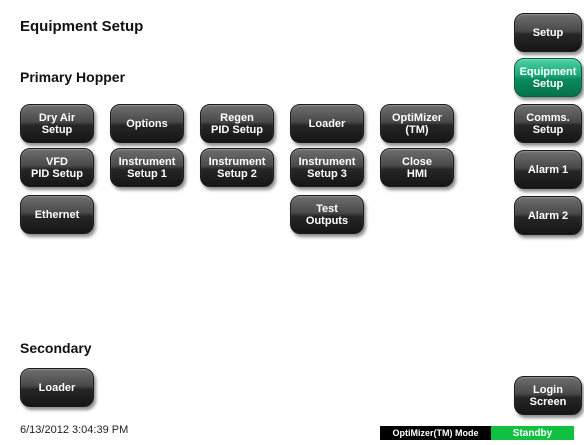 This screenshot has height=445, width=584. I want to click on options-button: Options, so click(147, 123).